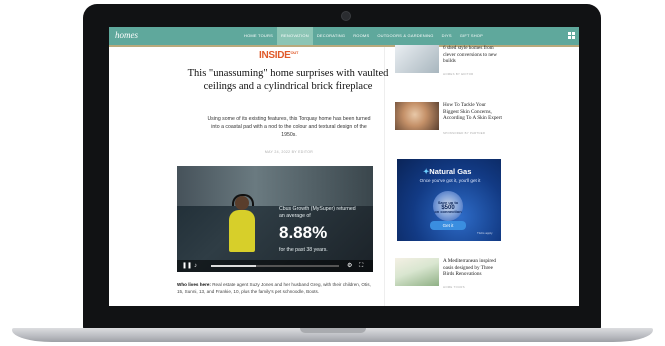 This screenshot has width=665, height=346. I want to click on play-icon: ❚❚, so click(187, 266).